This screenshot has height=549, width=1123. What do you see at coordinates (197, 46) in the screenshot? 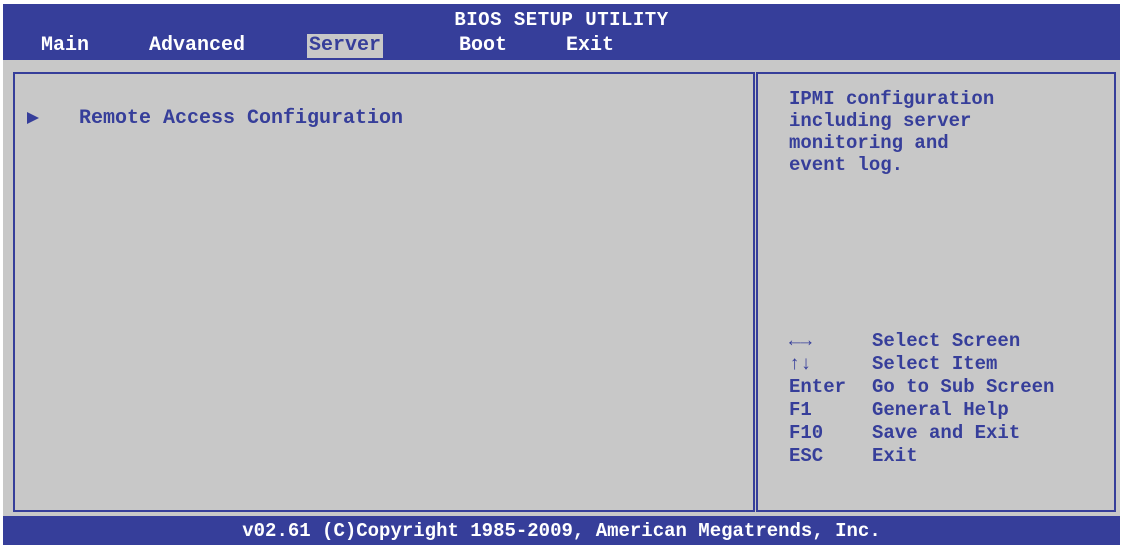
I see `tab-advanced: Advanced` at bounding box center [197, 46].